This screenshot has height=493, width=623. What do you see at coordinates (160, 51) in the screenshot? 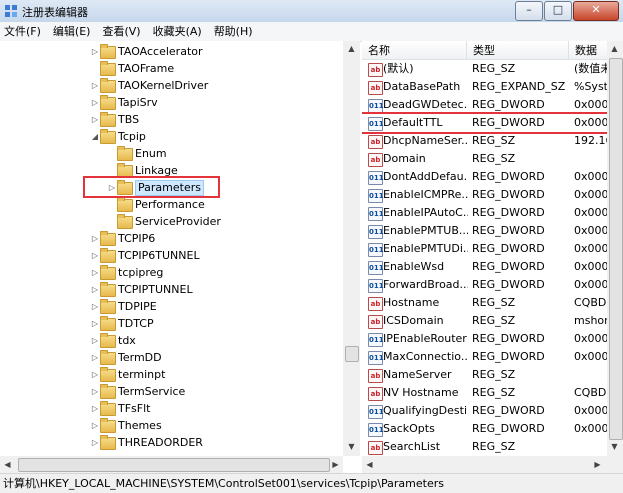
I see `tree-item-label: TAOAccelerator` at bounding box center [160, 51].